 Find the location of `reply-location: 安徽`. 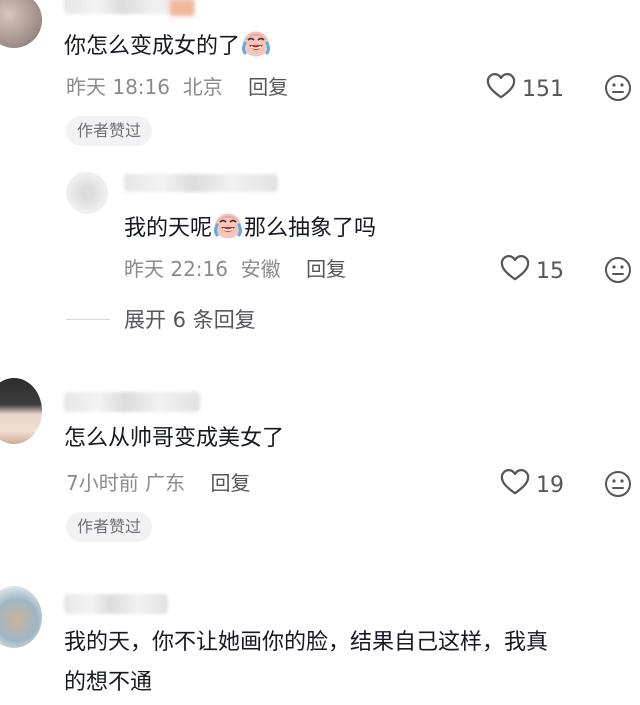

reply-location: 安徽 is located at coordinates (260, 269).